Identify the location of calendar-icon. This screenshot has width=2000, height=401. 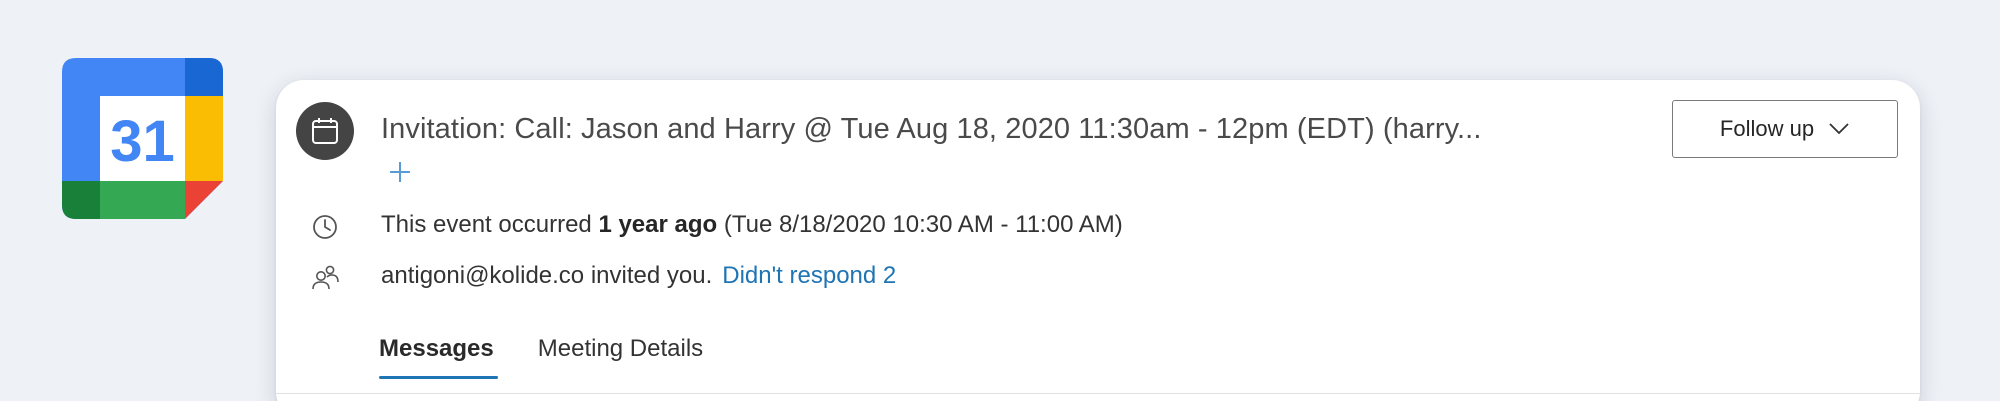
(325, 131).